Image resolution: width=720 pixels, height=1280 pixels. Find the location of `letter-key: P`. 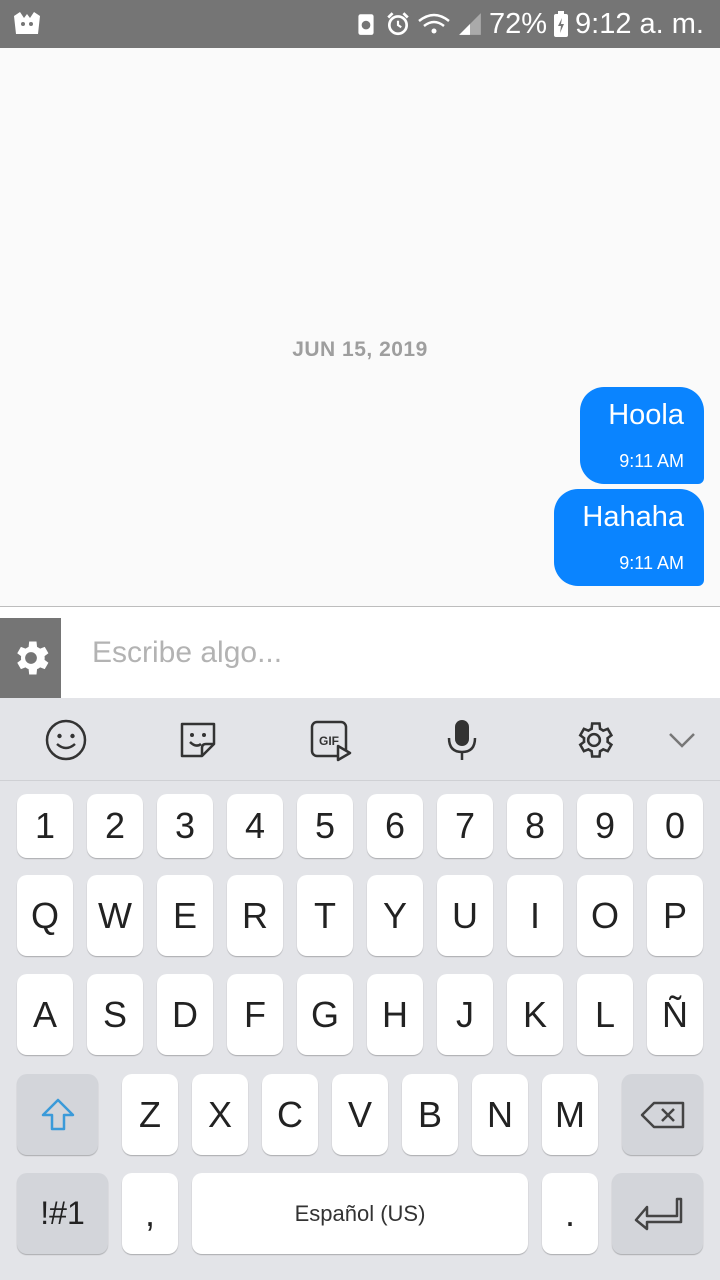

letter-key: P is located at coordinates (675, 915).